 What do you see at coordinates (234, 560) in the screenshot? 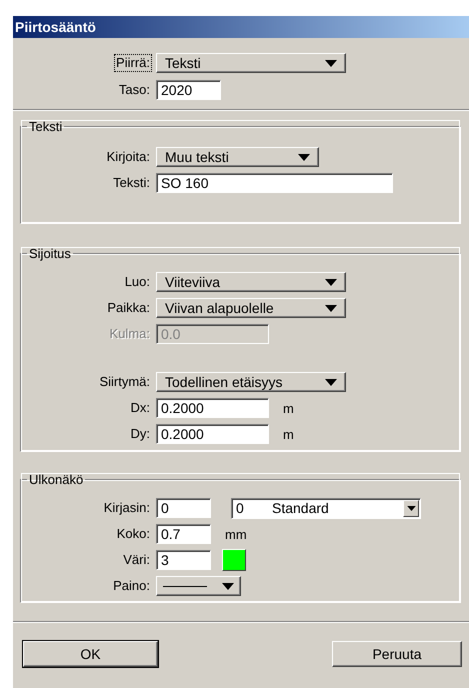
I see `color-swatch` at bounding box center [234, 560].